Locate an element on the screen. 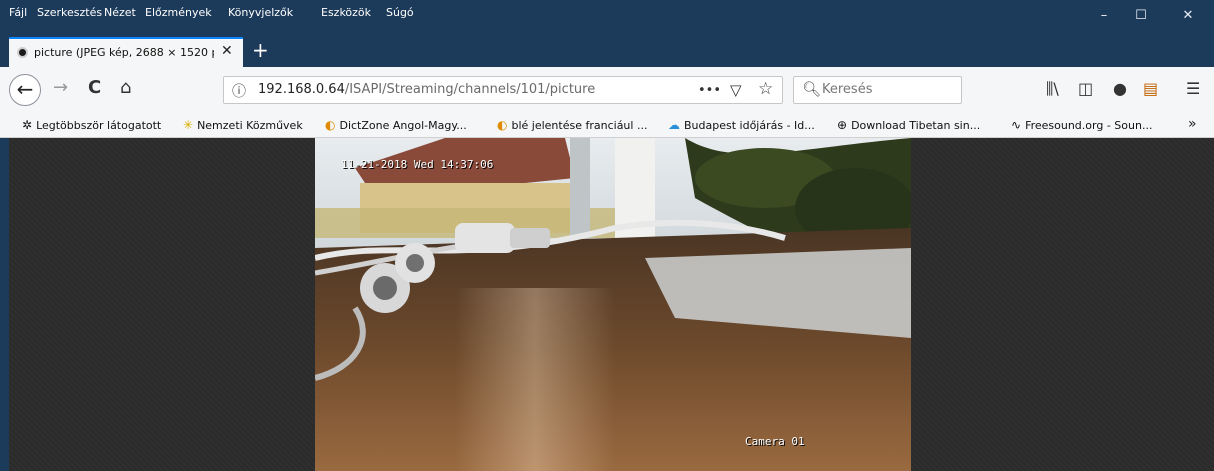  info-icon: ⓘ is located at coordinates (239, 91).